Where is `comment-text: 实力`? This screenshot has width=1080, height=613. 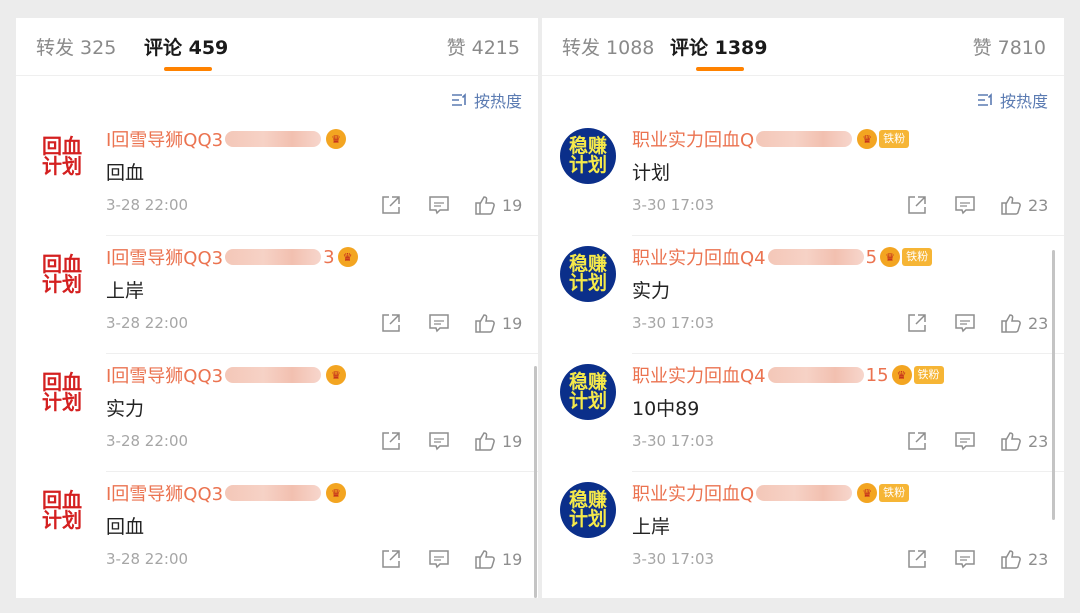 comment-text: 实力 is located at coordinates (125, 409).